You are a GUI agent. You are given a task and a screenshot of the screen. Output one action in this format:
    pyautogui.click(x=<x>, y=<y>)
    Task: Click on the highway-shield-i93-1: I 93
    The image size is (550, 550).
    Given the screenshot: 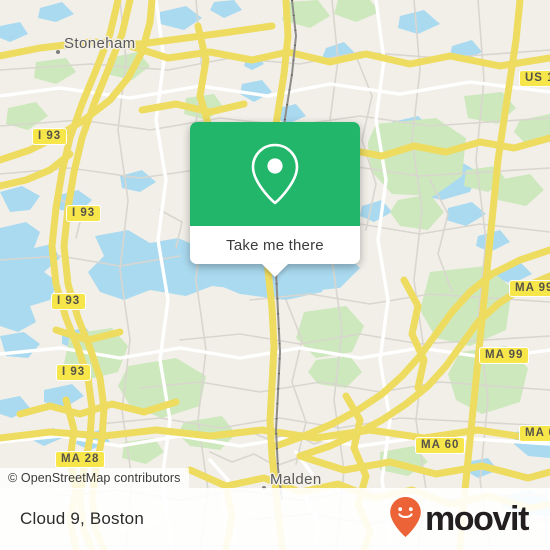 What is the action you would take?
    pyautogui.click(x=50, y=136)
    